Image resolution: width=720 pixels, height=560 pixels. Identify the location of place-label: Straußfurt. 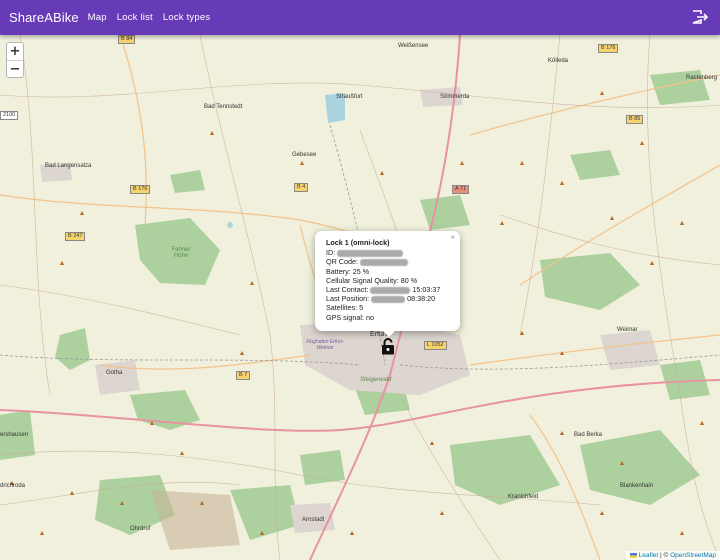
(349, 97).